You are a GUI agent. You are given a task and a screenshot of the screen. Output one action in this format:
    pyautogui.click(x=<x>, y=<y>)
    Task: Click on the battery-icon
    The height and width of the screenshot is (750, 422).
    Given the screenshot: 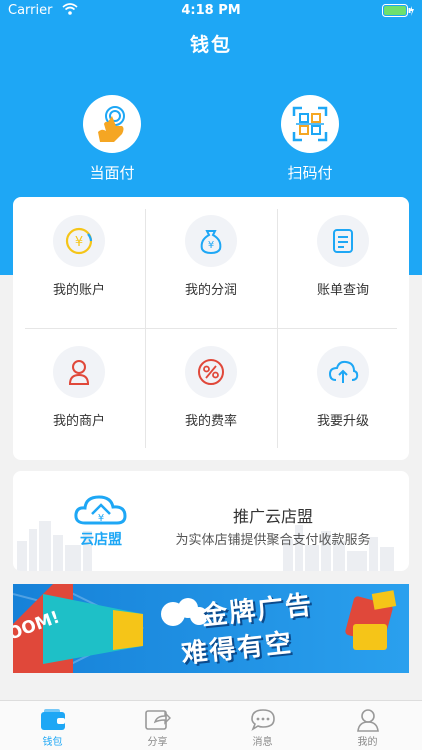 What is the action you would take?
    pyautogui.click(x=398, y=11)
    